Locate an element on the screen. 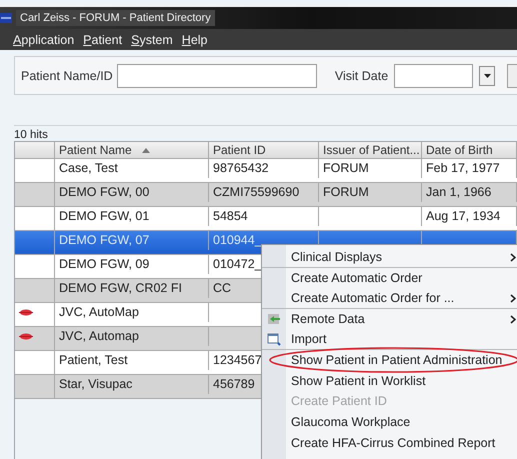 The height and width of the screenshot is (459, 517). table-cell: Case, Test is located at coordinates (88, 168).